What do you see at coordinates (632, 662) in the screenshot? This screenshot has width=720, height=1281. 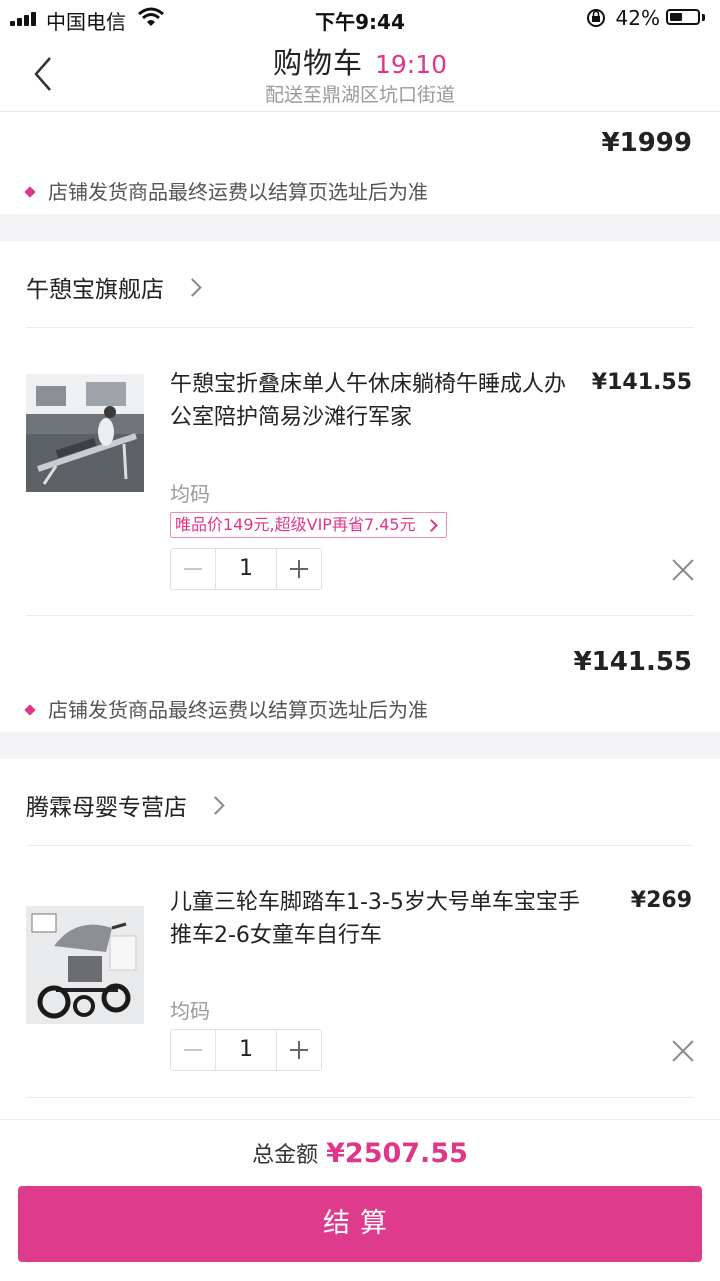 I see `store-subtotal: ¥141.55` at bounding box center [632, 662].